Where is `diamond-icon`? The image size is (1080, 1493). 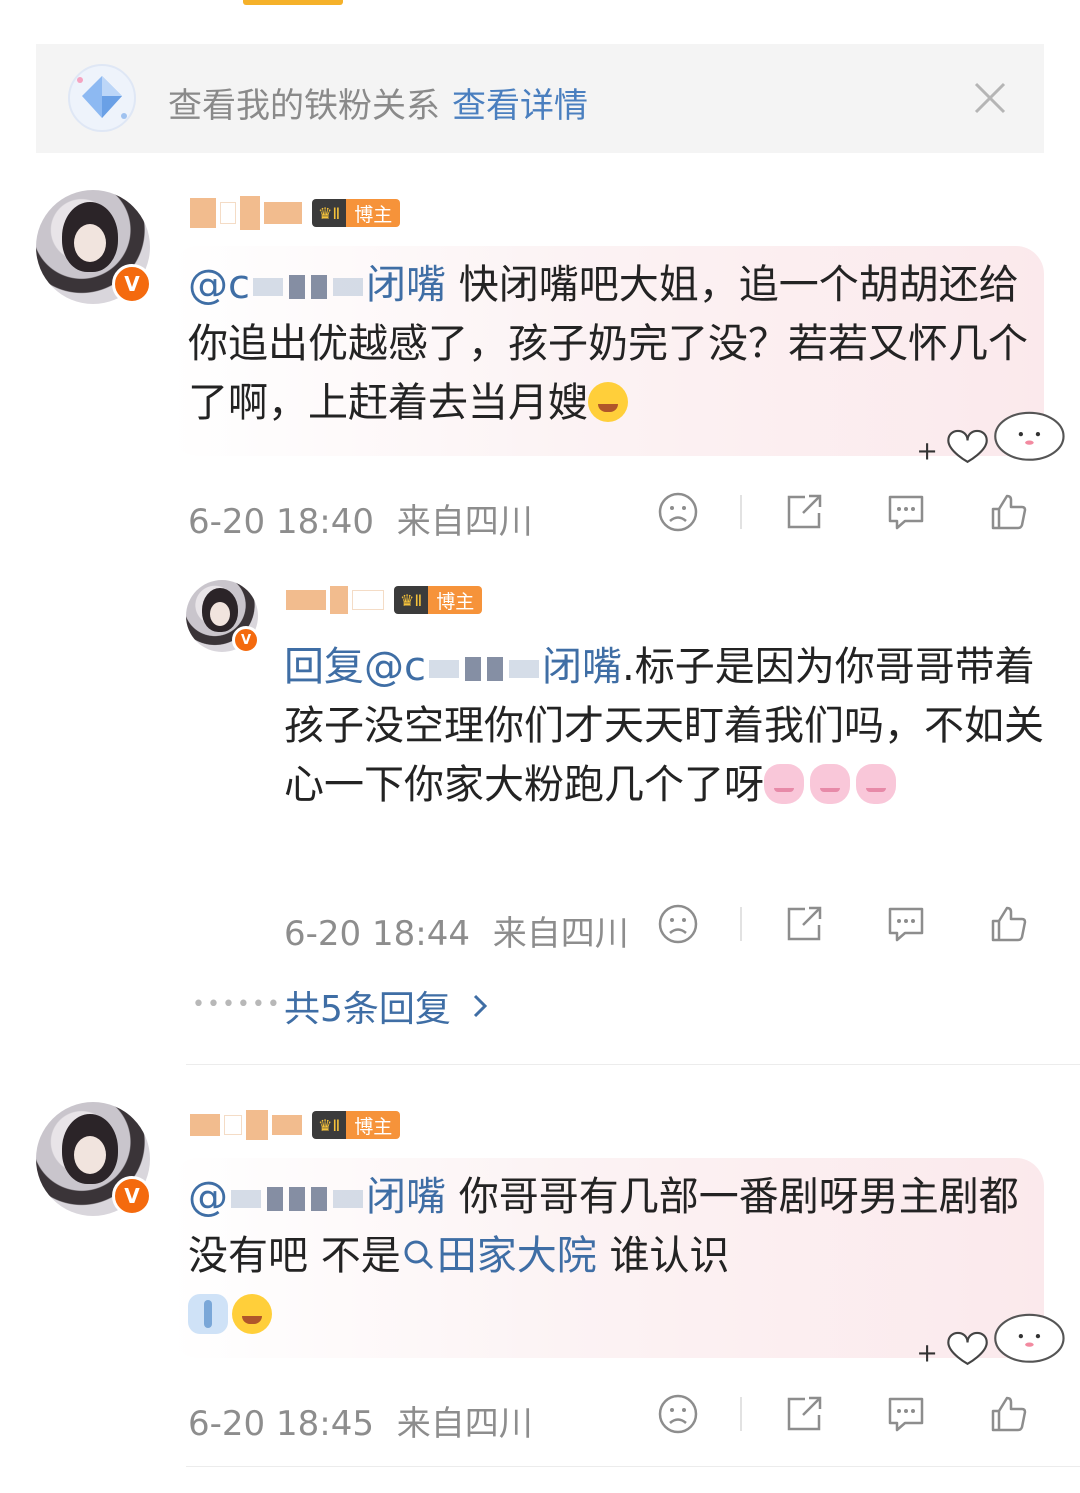 diamond-icon is located at coordinates (102, 98).